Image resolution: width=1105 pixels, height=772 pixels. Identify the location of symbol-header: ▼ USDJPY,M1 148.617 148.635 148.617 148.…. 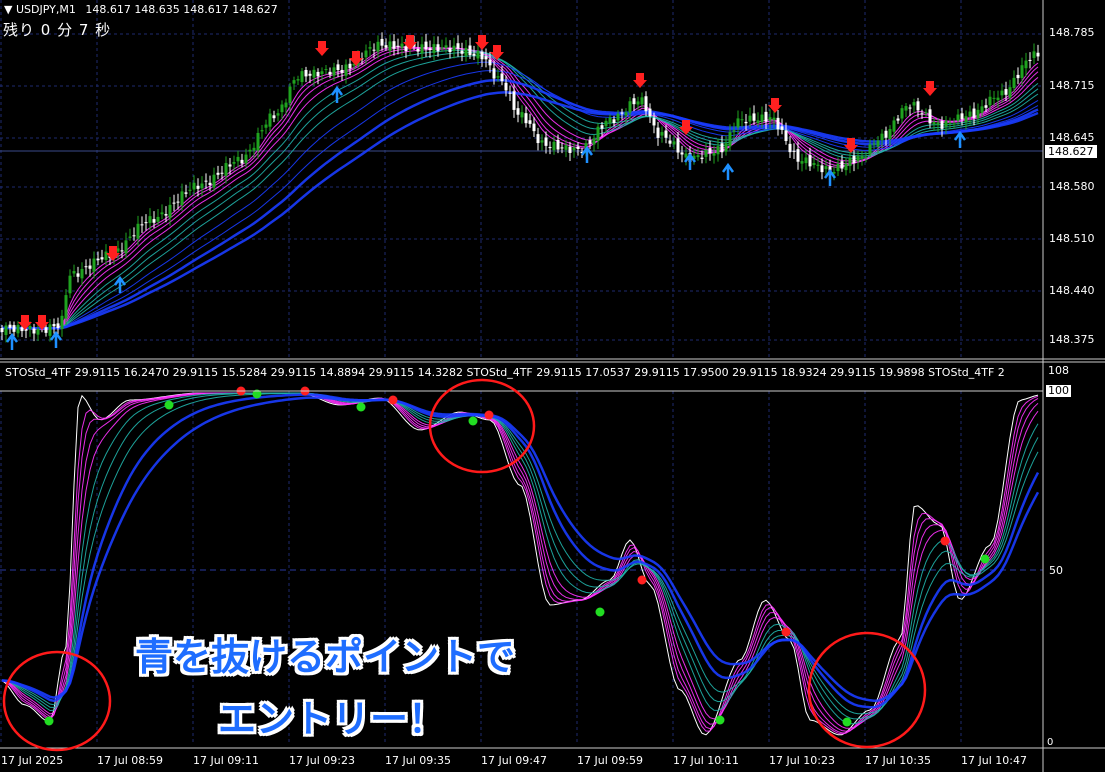
(141, 9).